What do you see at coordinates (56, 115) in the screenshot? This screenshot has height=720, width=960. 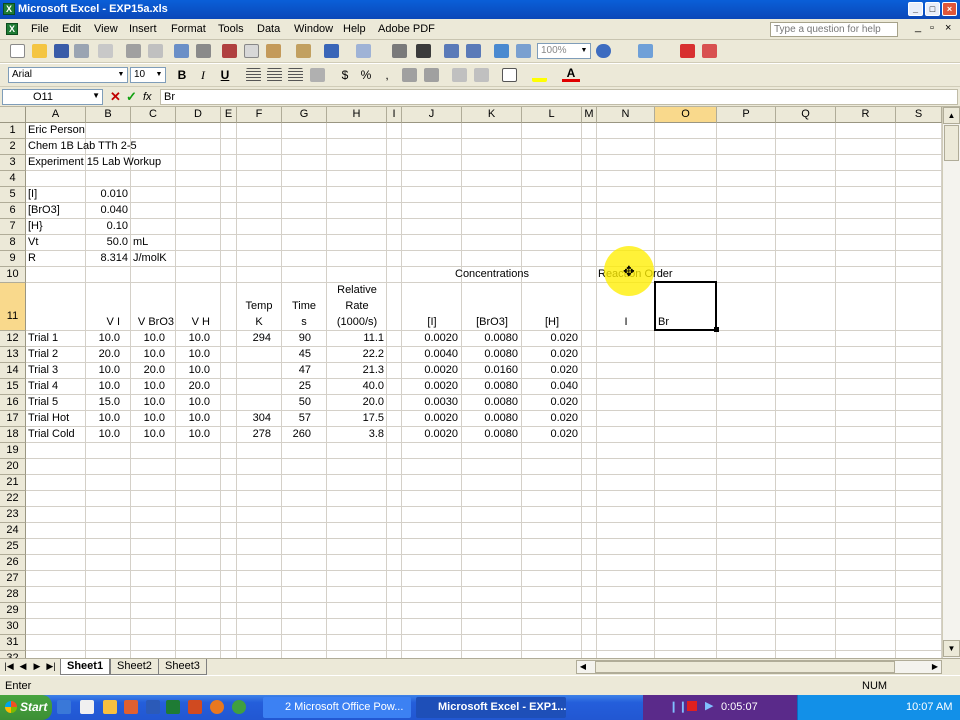 I see `column-header-a: A` at bounding box center [56, 115].